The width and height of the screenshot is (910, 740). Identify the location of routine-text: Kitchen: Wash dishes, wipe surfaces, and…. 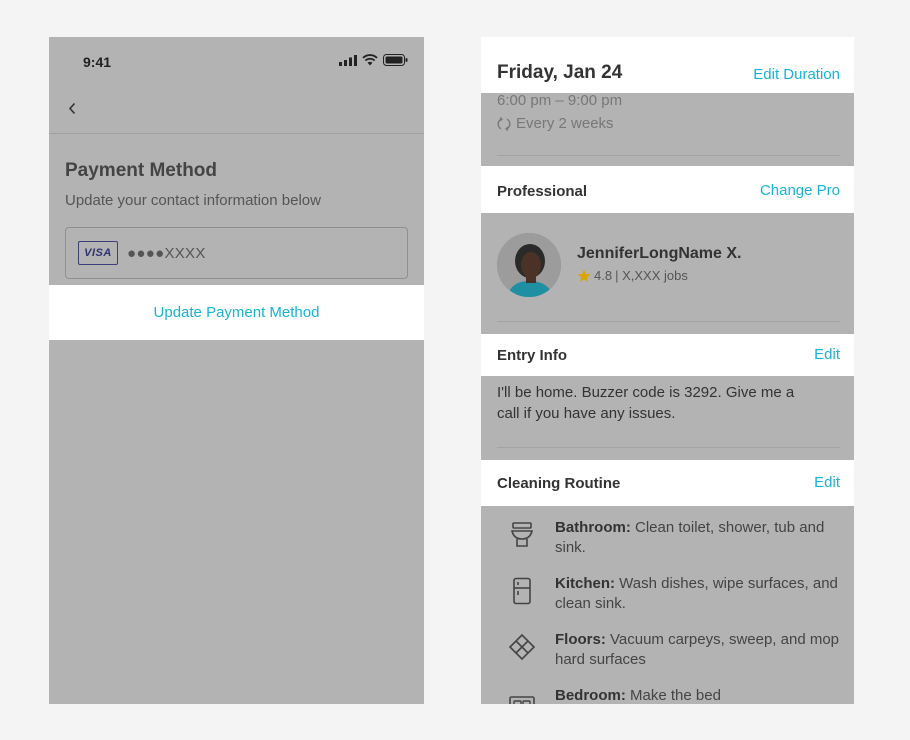
(700, 594).